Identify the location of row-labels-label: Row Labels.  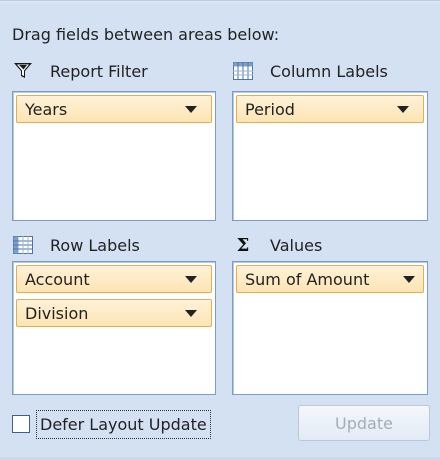
(95, 245).